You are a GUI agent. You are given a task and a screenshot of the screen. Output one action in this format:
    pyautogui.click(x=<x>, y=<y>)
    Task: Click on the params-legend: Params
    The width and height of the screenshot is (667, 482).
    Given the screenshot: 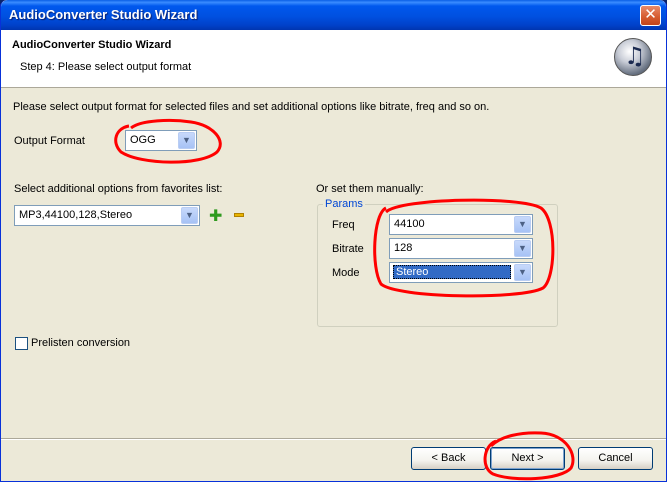 What is the action you would take?
    pyautogui.click(x=344, y=204)
    